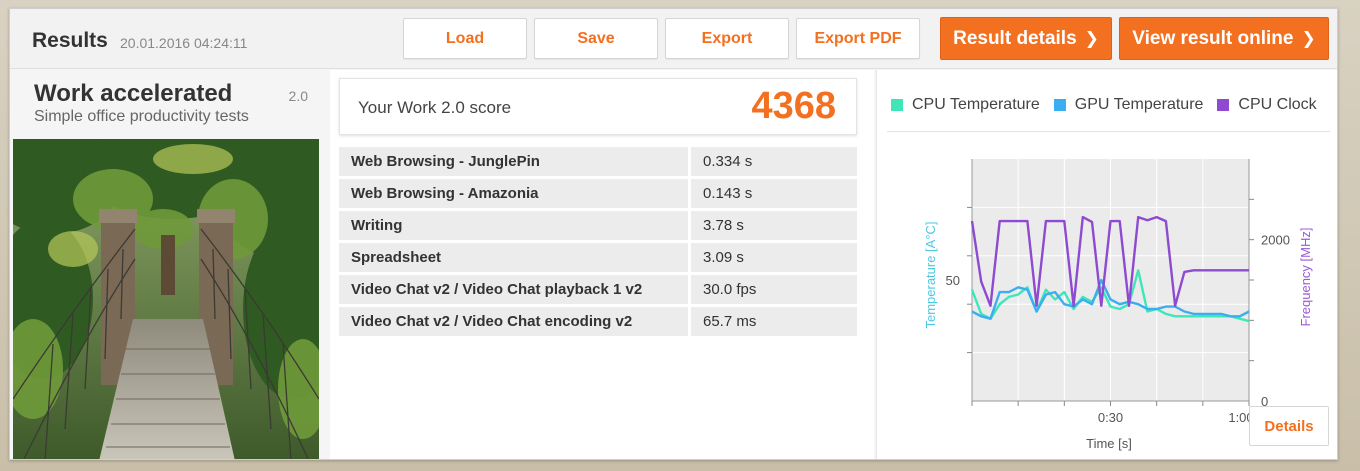 The image size is (1360, 471). What do you see at coordinates (1109, 443) in the screenshot?
I see `x-axis-label: Time [s]` at bounding box center [1109, 443].